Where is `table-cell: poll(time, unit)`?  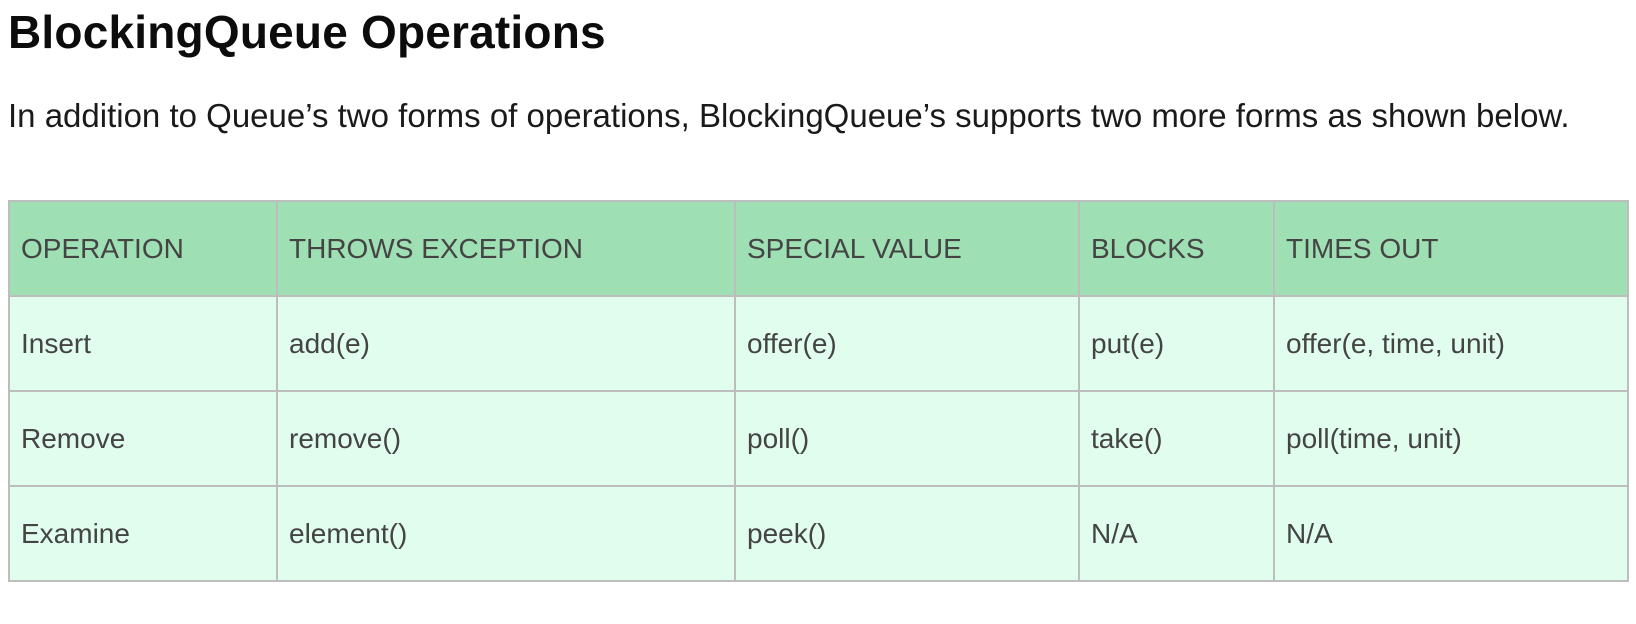
table-cell: poll(time, unit) is located at coordinates (1451, 438).